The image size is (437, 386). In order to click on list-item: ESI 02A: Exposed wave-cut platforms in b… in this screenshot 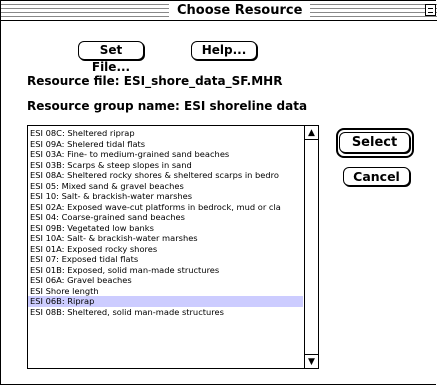, I will do `click(165, 207)`.